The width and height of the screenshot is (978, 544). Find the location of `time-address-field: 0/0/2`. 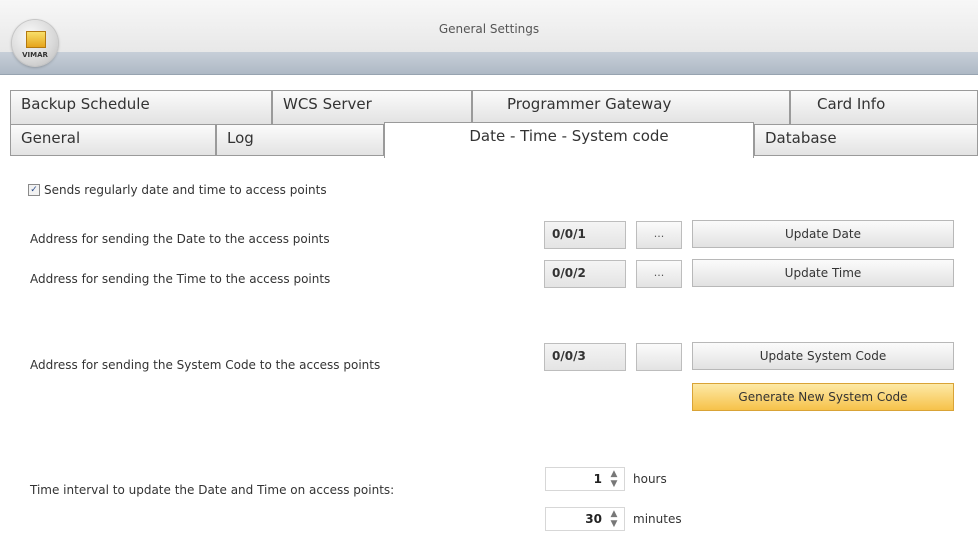

time-address-field: 0/0/2 is located at coordinates (585, 274).